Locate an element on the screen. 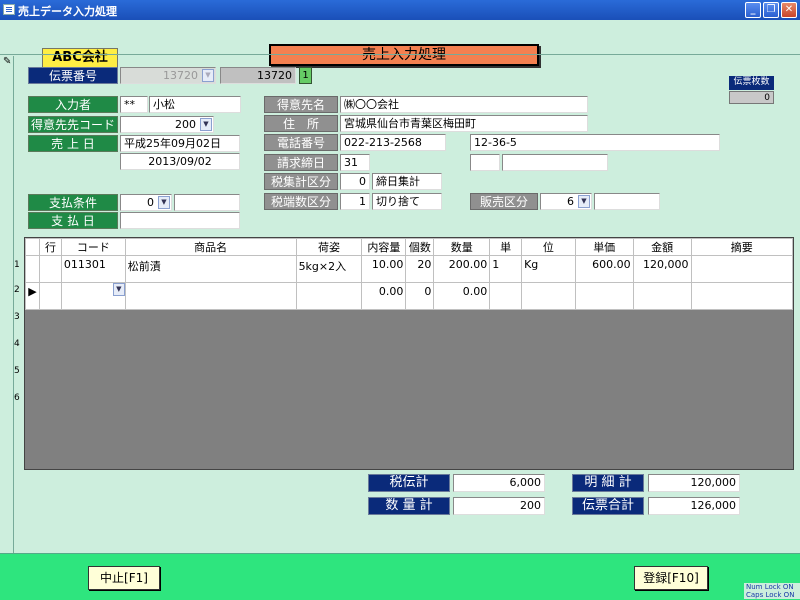 The image size is (800, 600). cell-product-name: 松前漬 is located at coordinates (210, 269).